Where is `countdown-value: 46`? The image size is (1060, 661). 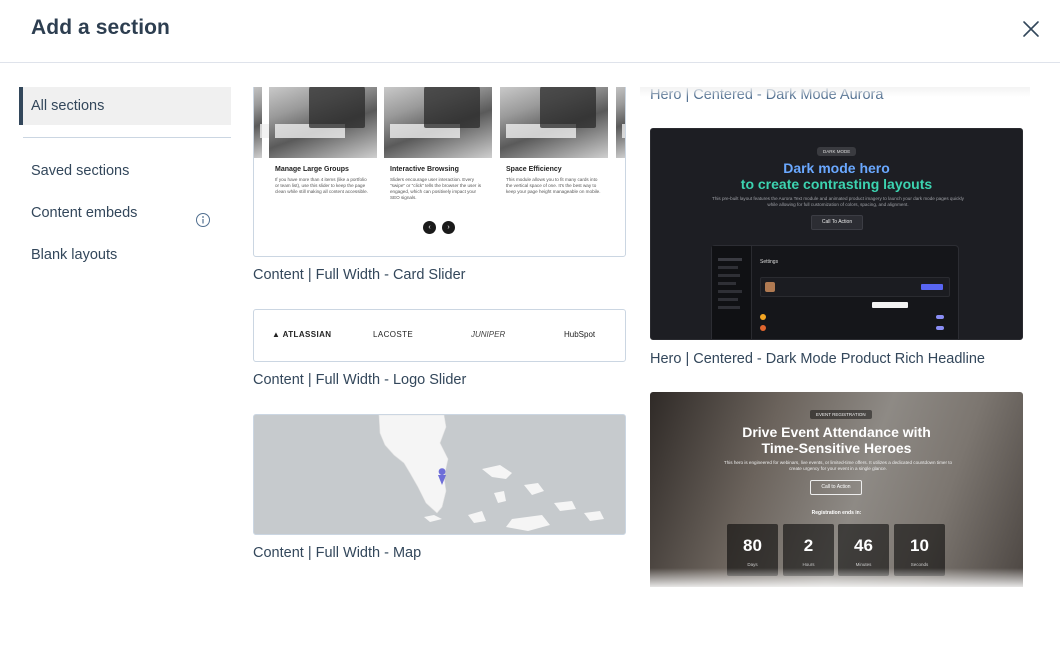
countdown-value: 46 is located at coordinates (863, 545).